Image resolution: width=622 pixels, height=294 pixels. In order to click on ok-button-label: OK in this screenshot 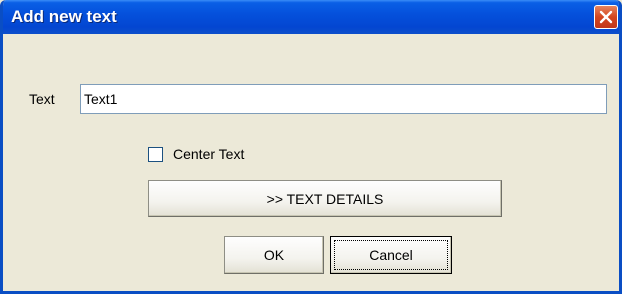, I will do `click(274, 255)`.